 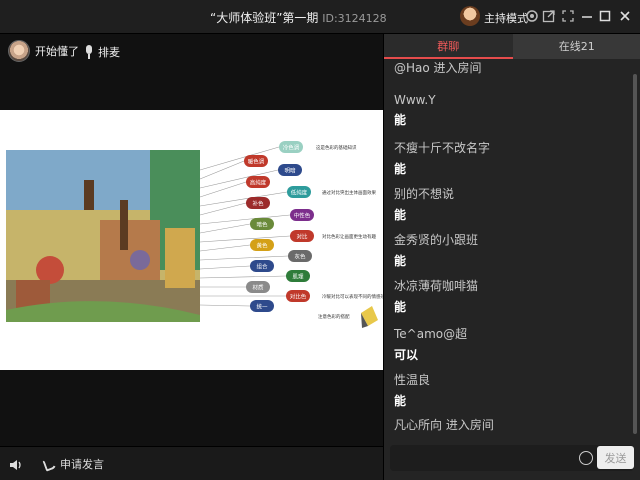 I want to click on mindmap-note: 通过对比突出主体画面效果, so click(x=349, y=192).